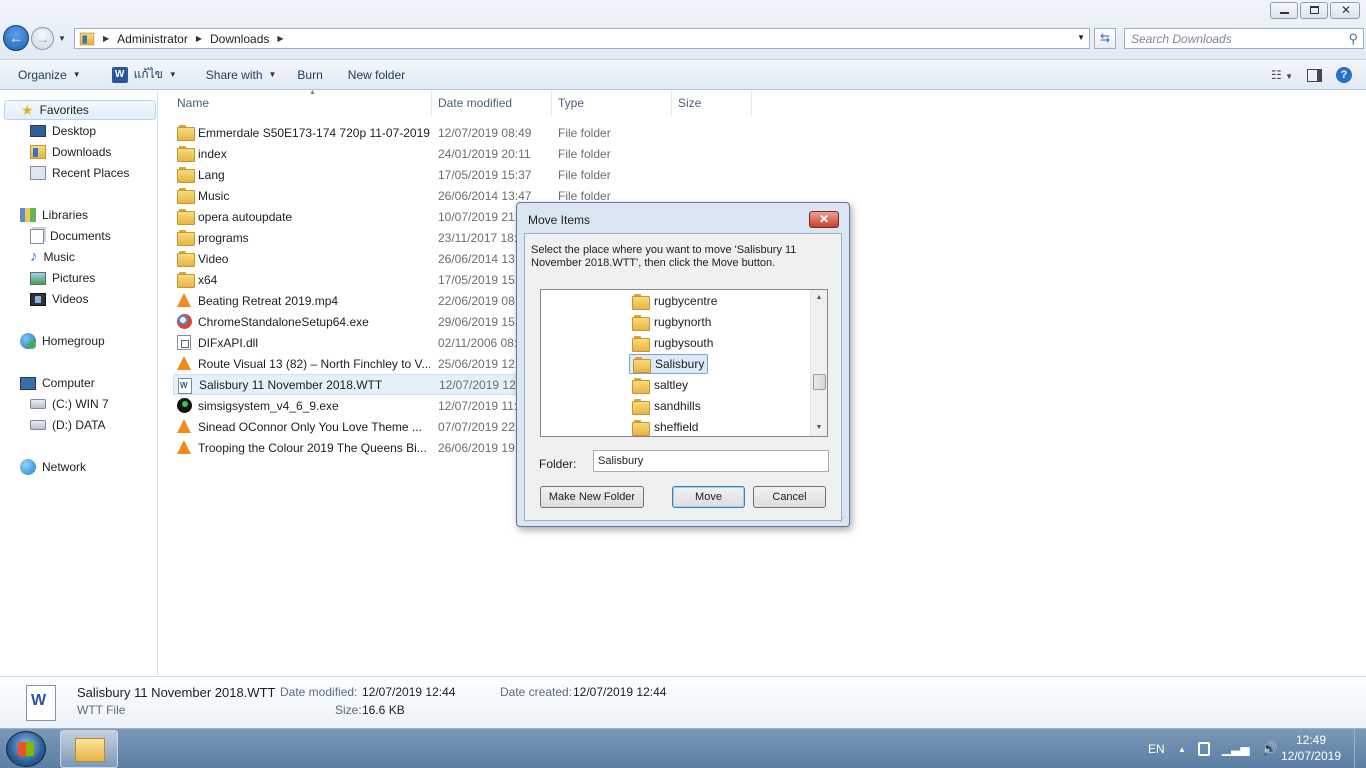 Image resolution: width=1366 pixels, height=768 pixels. I want to click on language-indicator: EN, so click(1156, 748).